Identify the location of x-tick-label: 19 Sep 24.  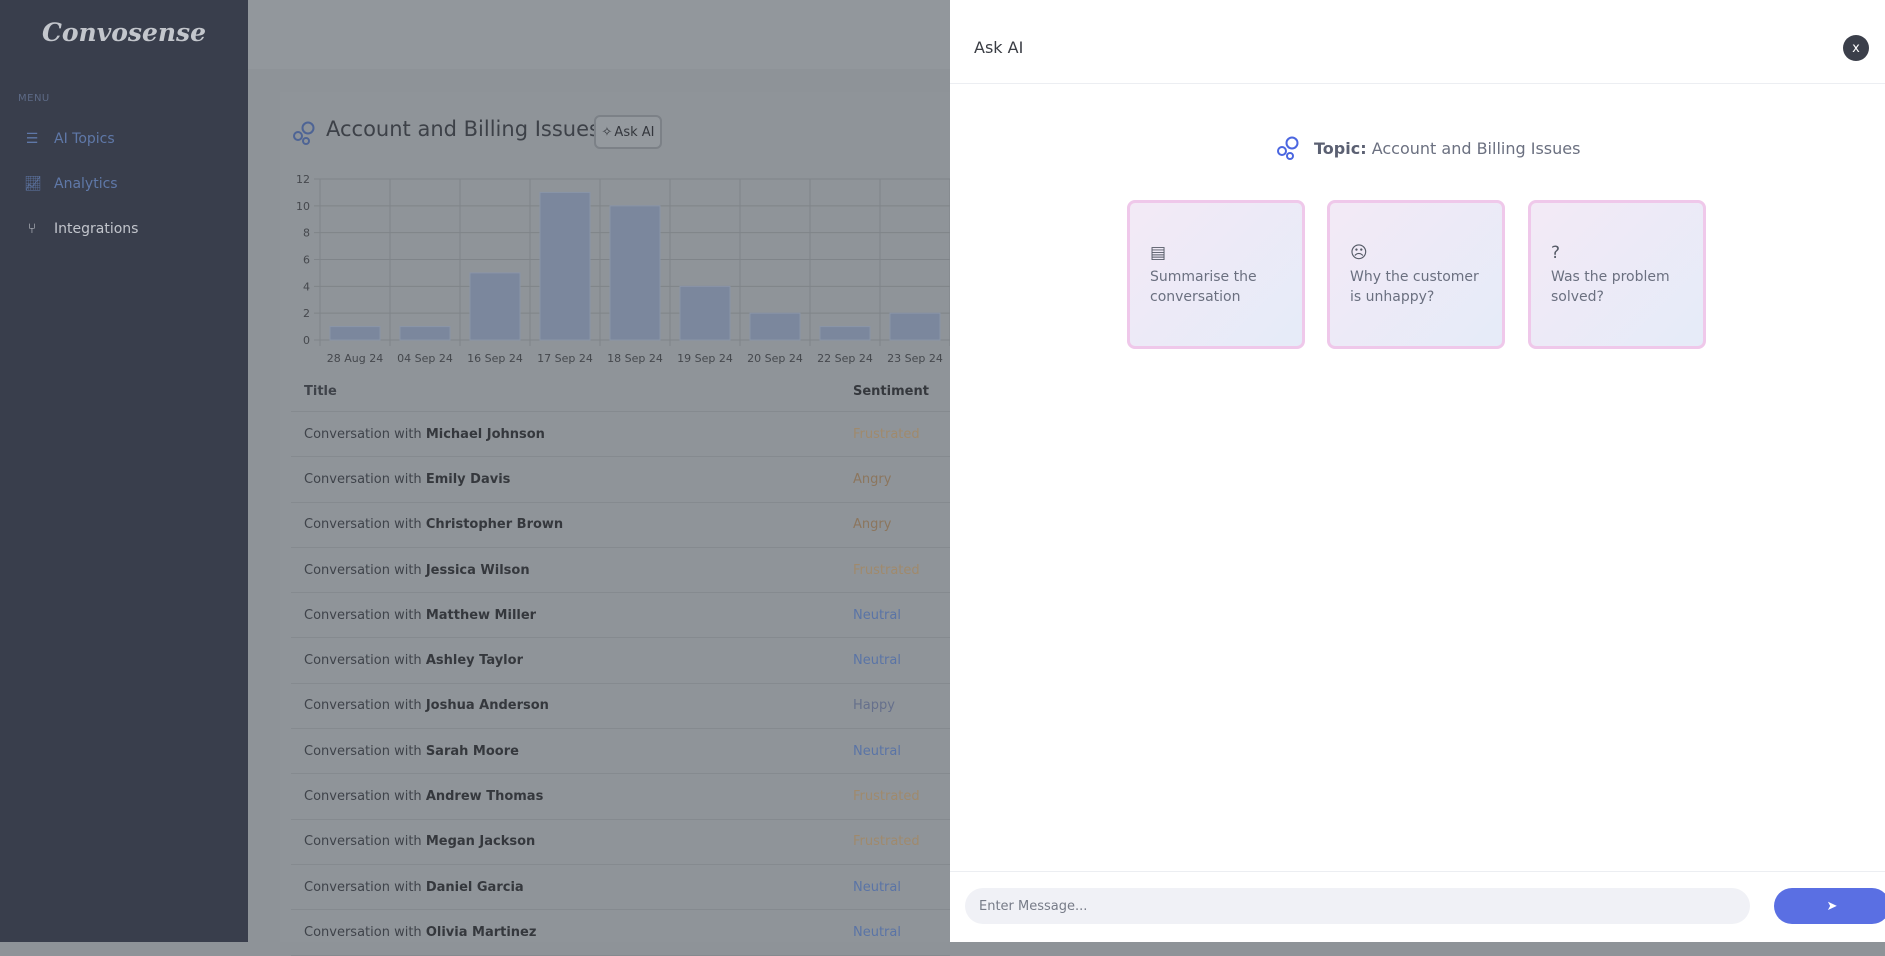
(705, 358).